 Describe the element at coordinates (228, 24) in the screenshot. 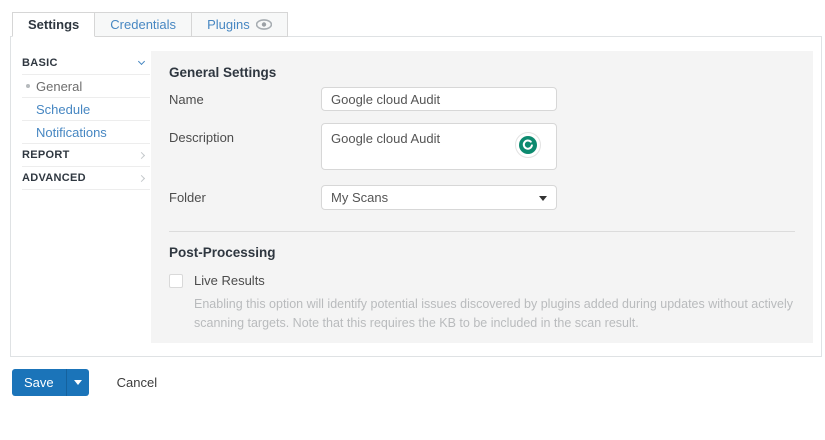

I see `tab-plugins-label: Plugins` at that location.